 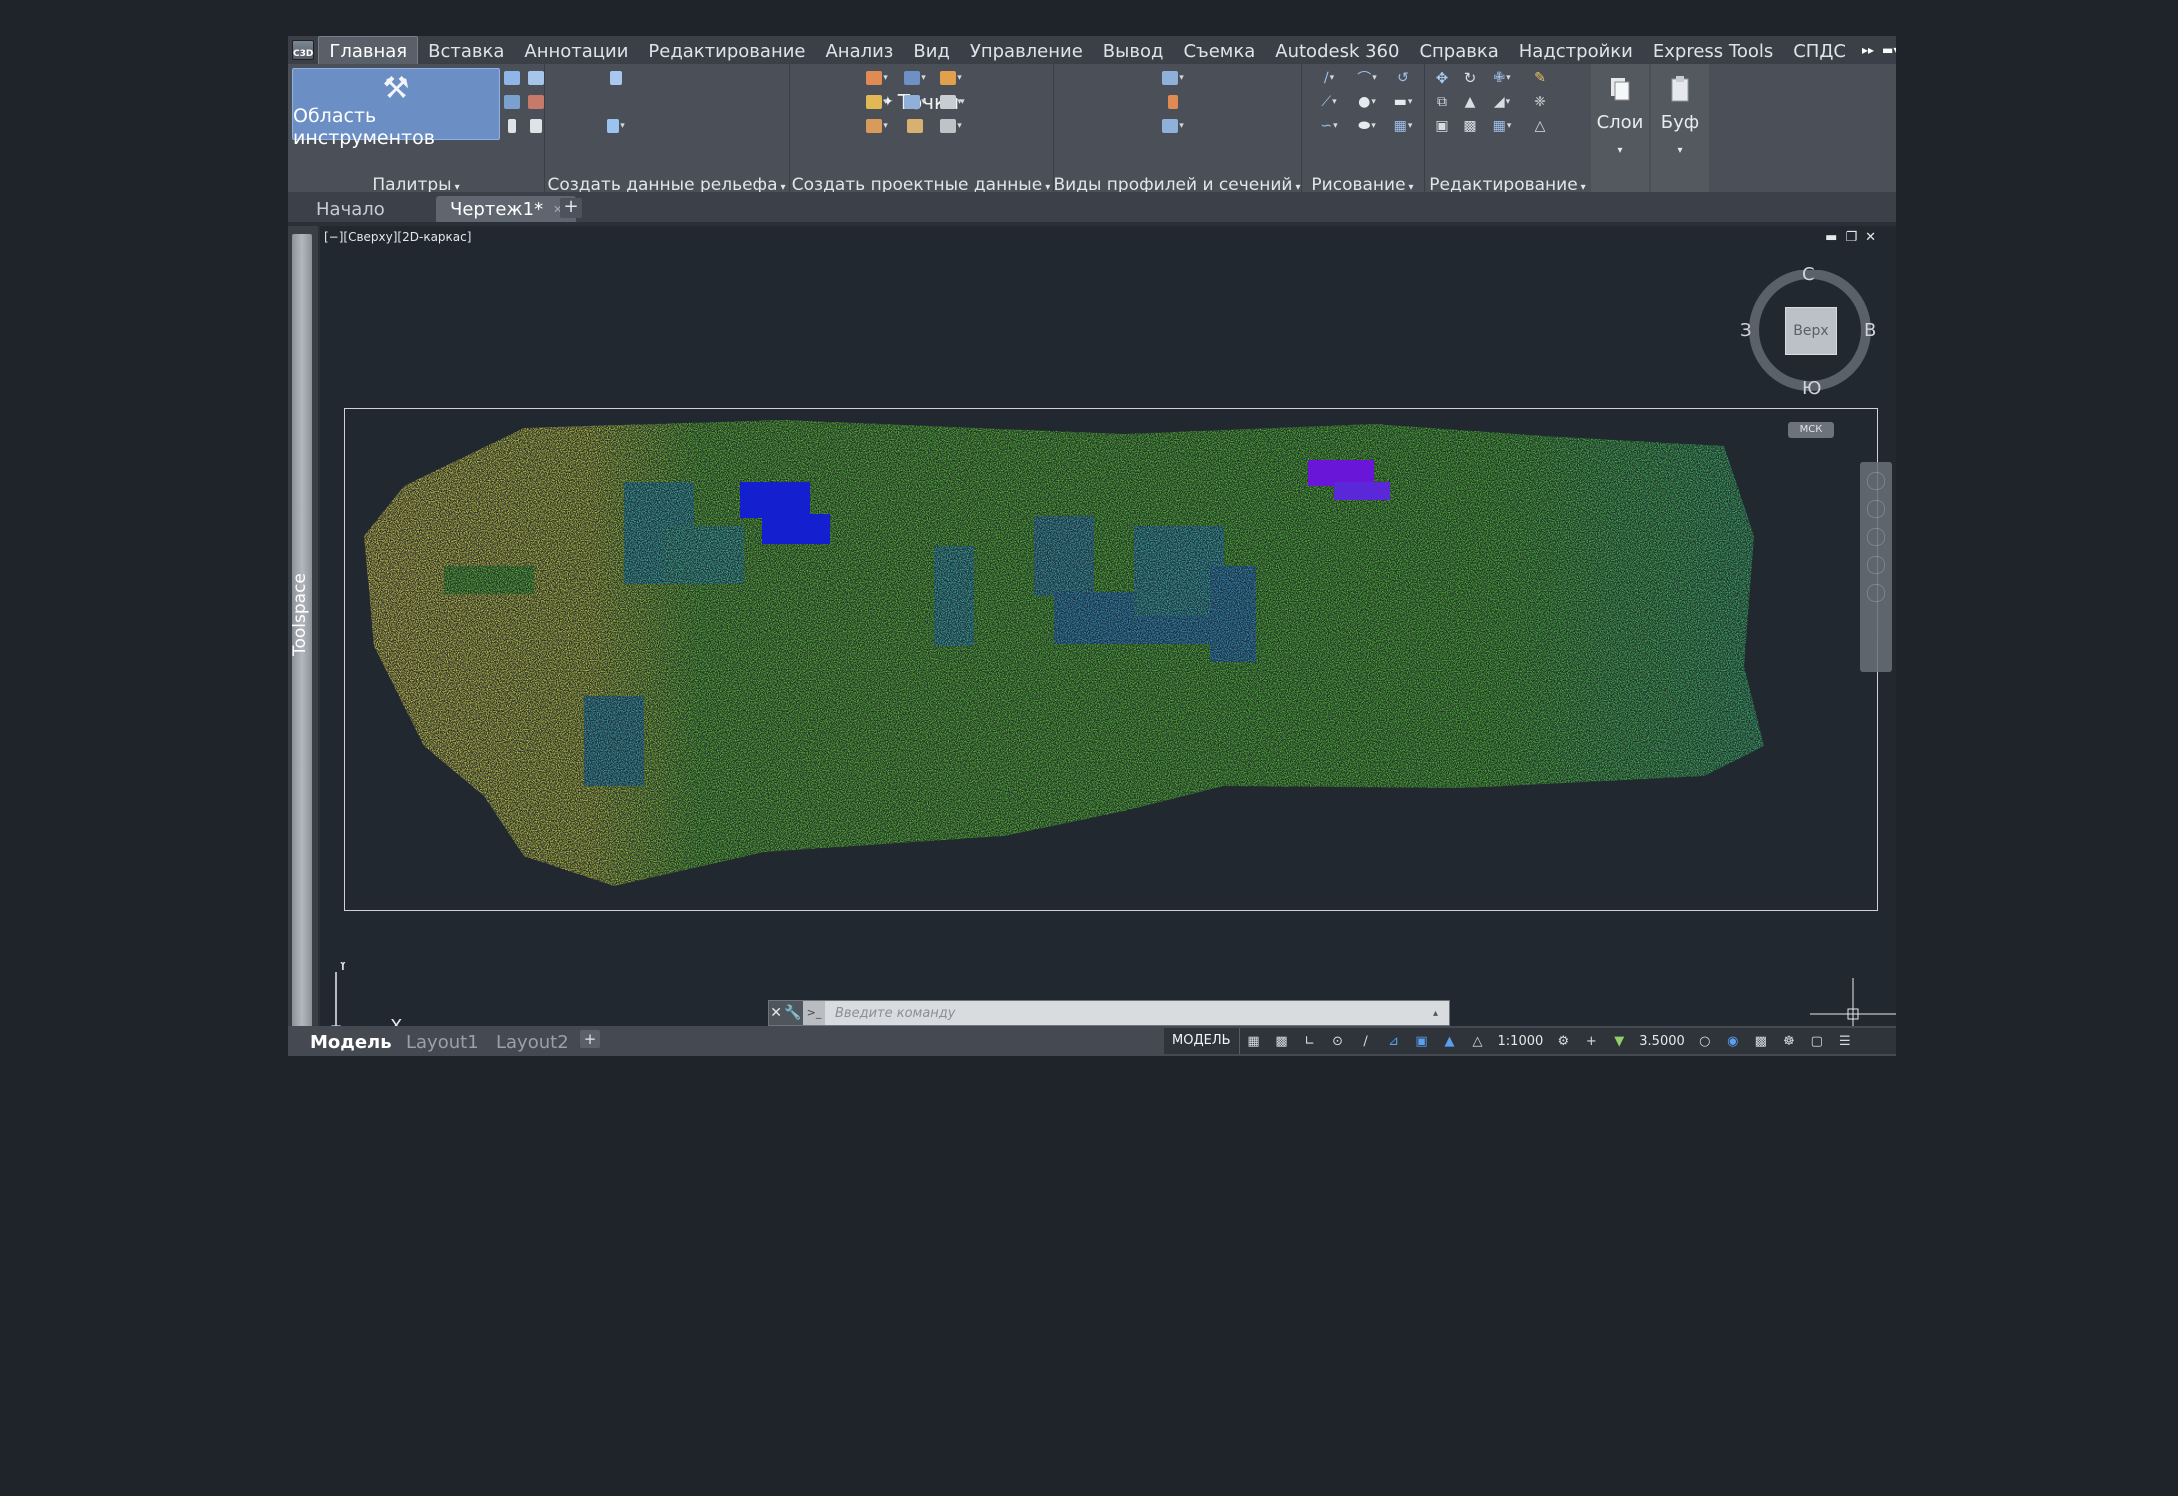 What do you see at coordinates (368, 50) in the screenshot?
I see `tab-home: Главная` at bounding box center [368, 50].